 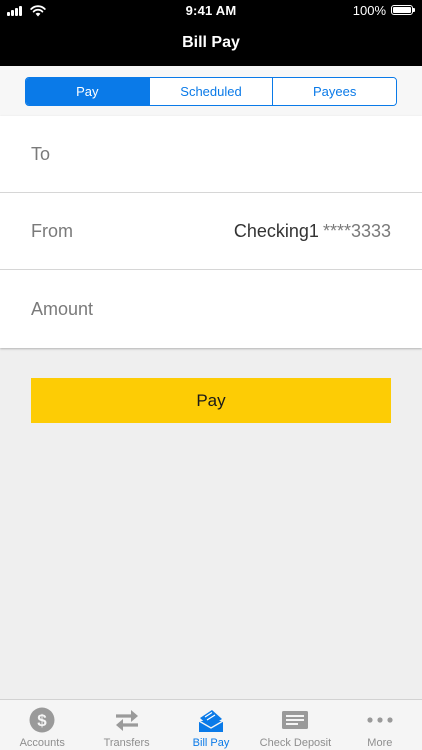 I want to click on segment-pay: Pay, so click(x=87, y=91).